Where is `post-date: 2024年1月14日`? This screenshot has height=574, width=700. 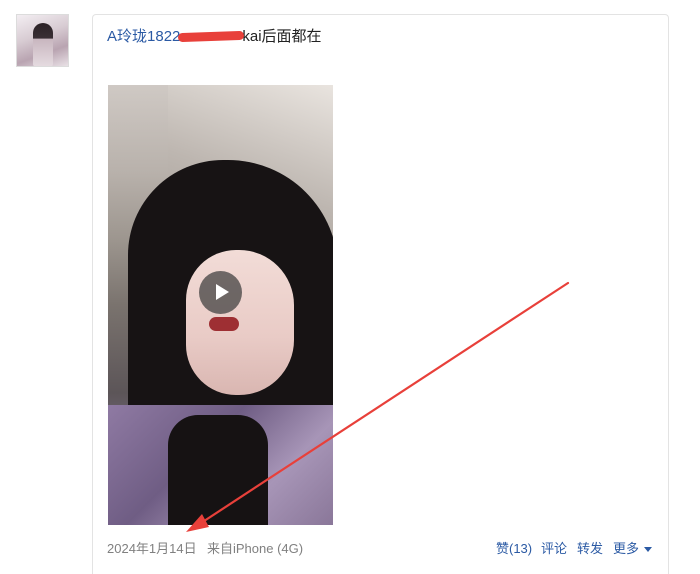
post-date: 2024年1月14日 is located at coordinates (152, 549).